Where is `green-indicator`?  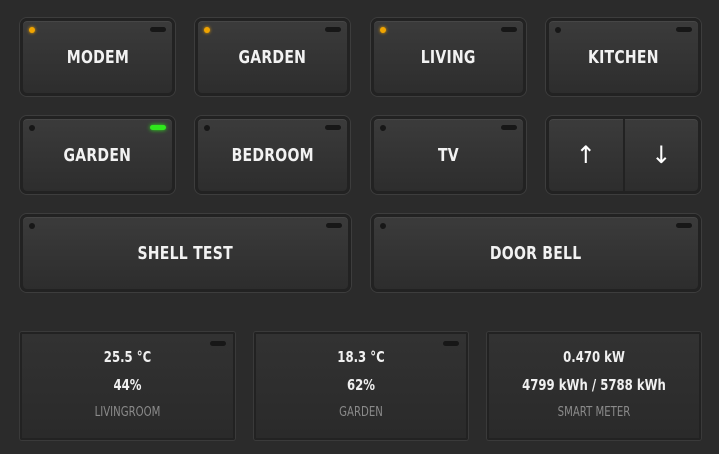 green-indicator is located at coordinates (158, 127).